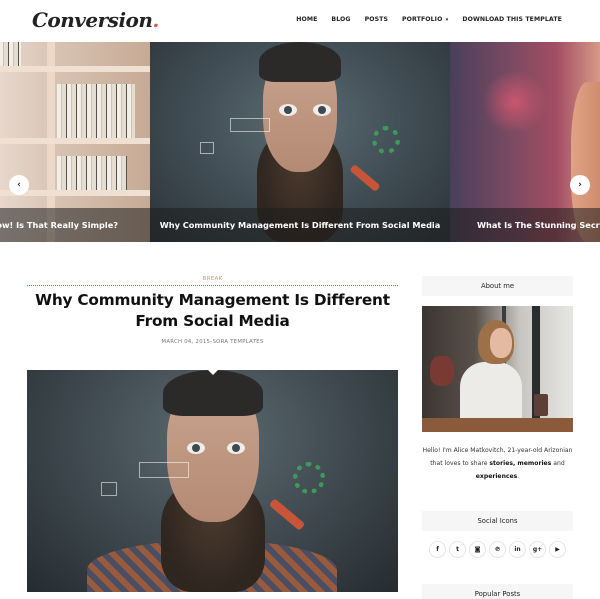 This screenshot has width=600, height=599. Describe the element at coordinates (442, 371) in the screenshot. I see `background-person` at that location.